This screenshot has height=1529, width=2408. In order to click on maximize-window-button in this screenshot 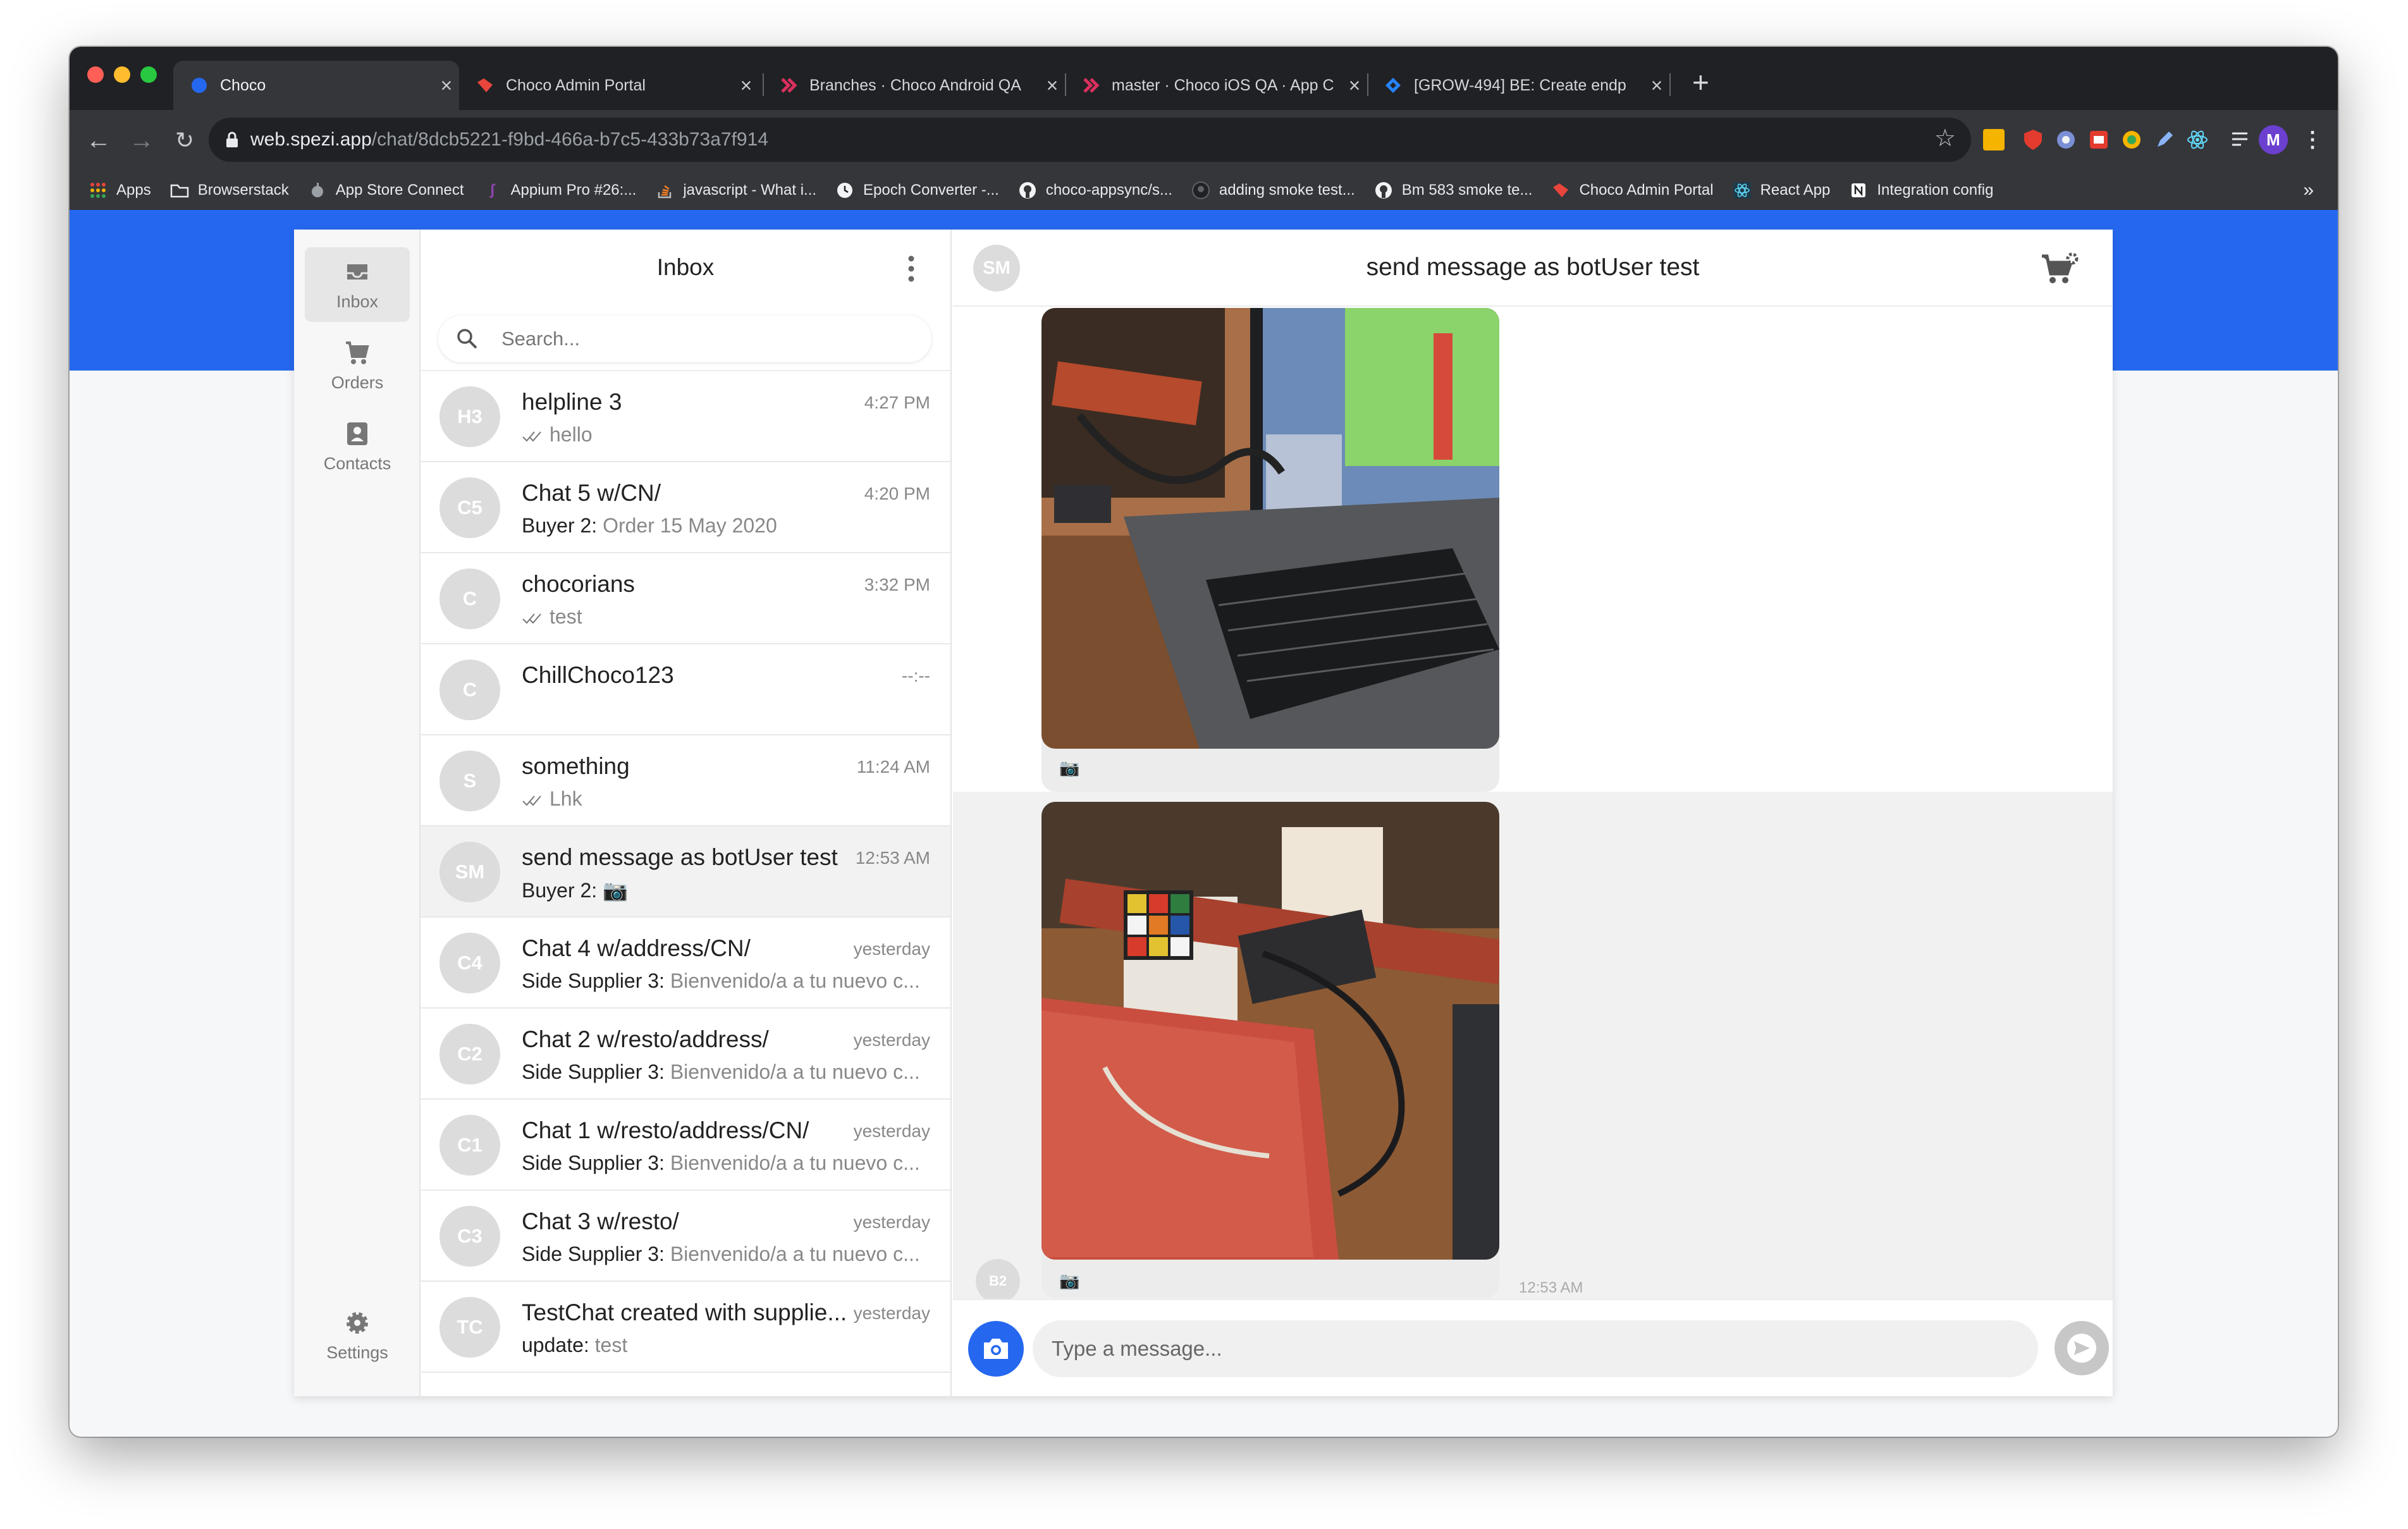, I will do `click(148, 74)`.